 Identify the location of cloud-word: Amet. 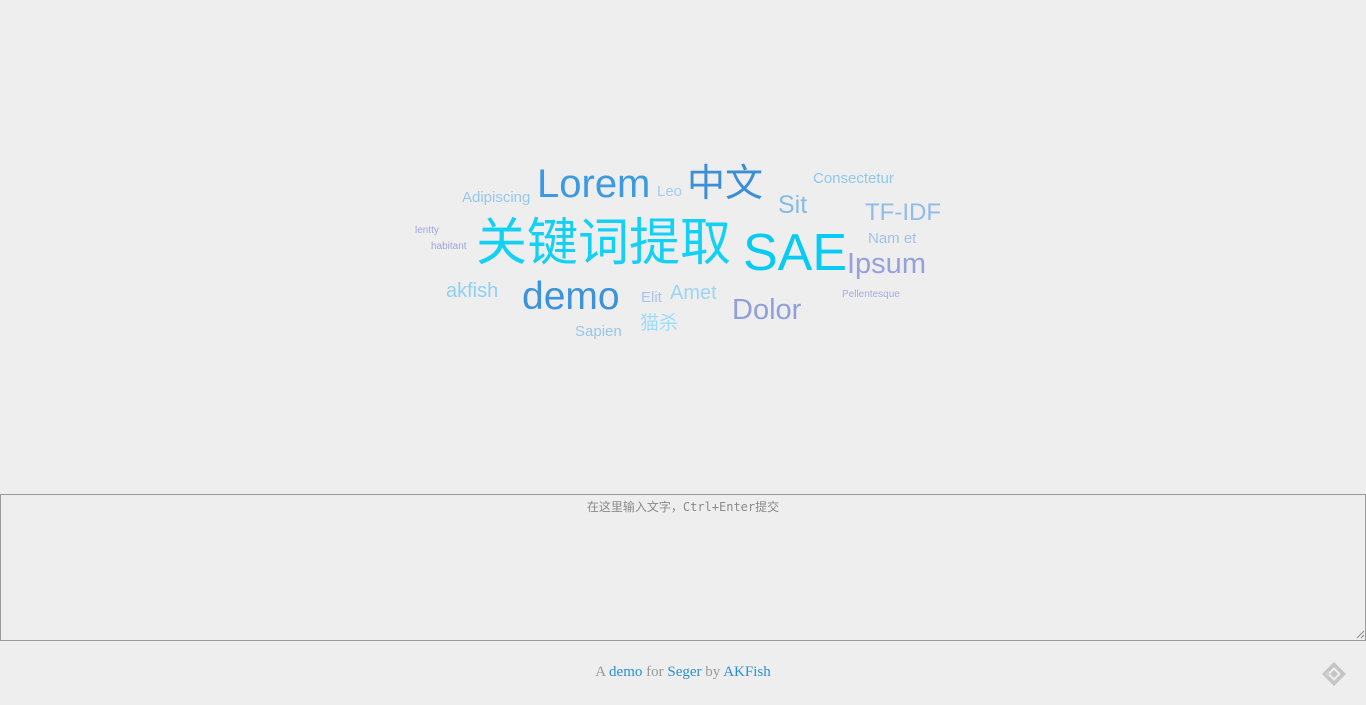
(693, 293).